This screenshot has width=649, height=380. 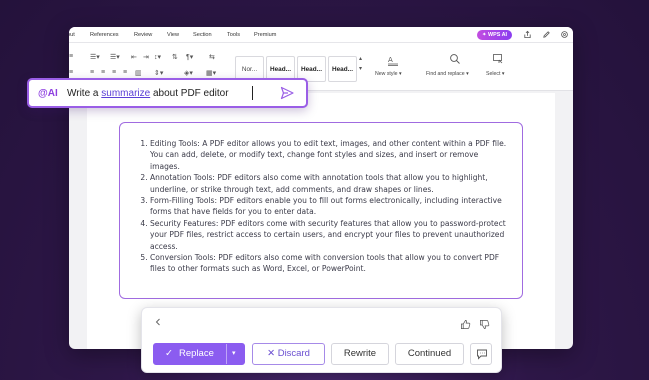 I want to click on text-direction-icon: ⇆, so click(x=212, y=57).